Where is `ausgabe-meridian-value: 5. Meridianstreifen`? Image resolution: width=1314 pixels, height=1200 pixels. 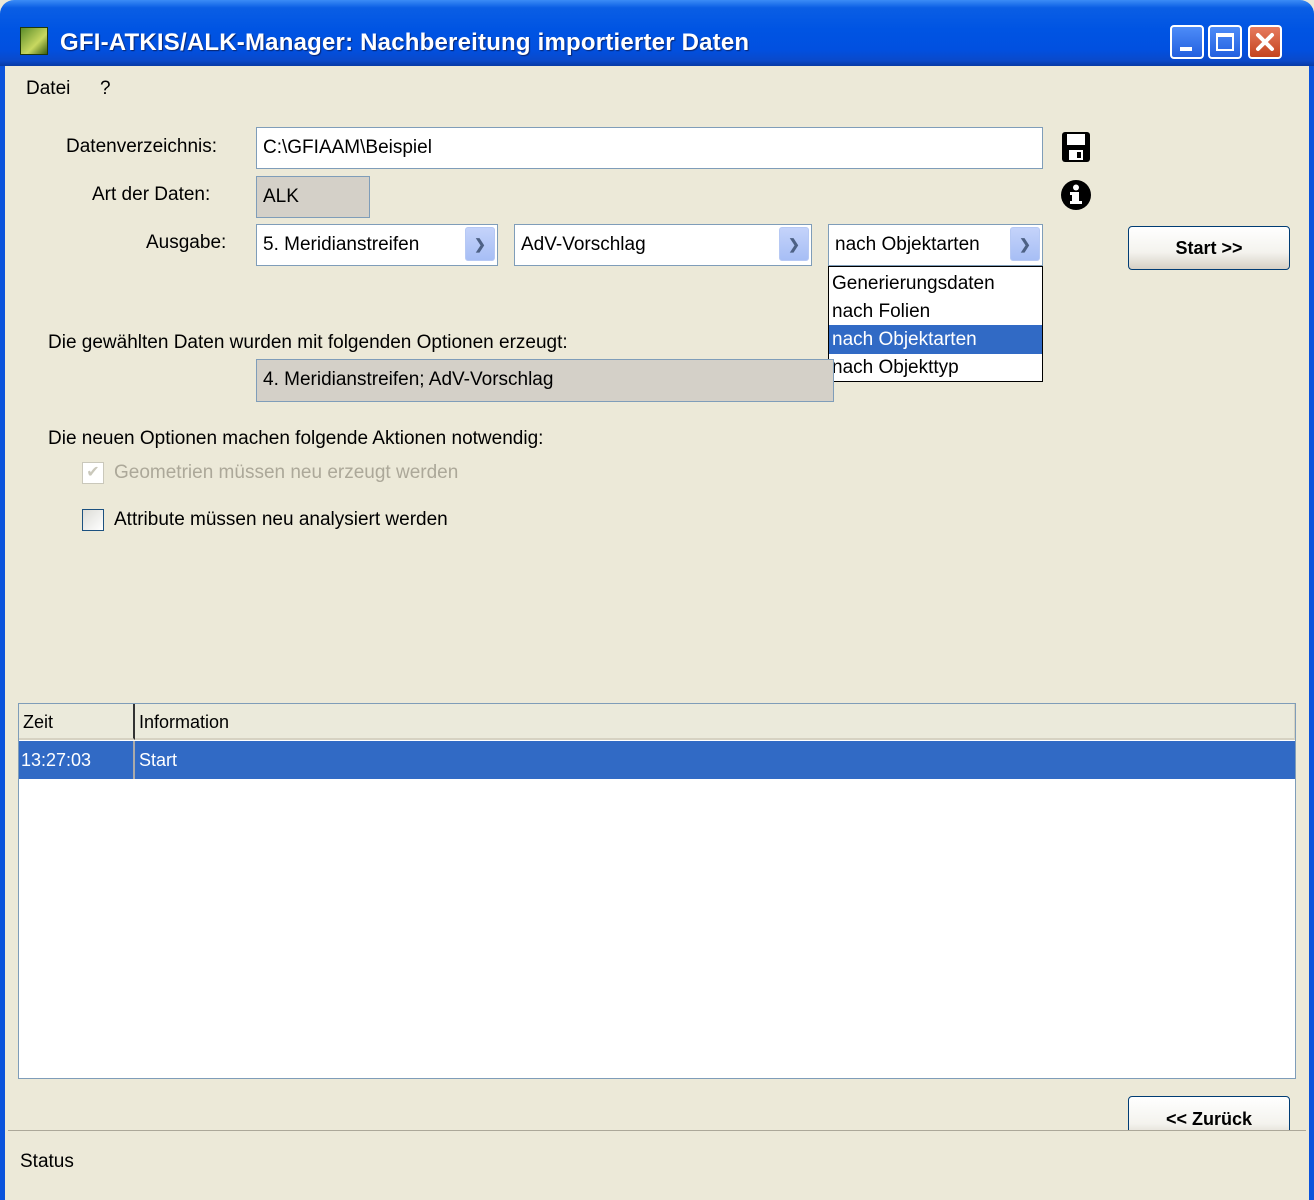 ausgabe-meridian-value: 5. Meridianstreifen is located at coordinates (341, 244).